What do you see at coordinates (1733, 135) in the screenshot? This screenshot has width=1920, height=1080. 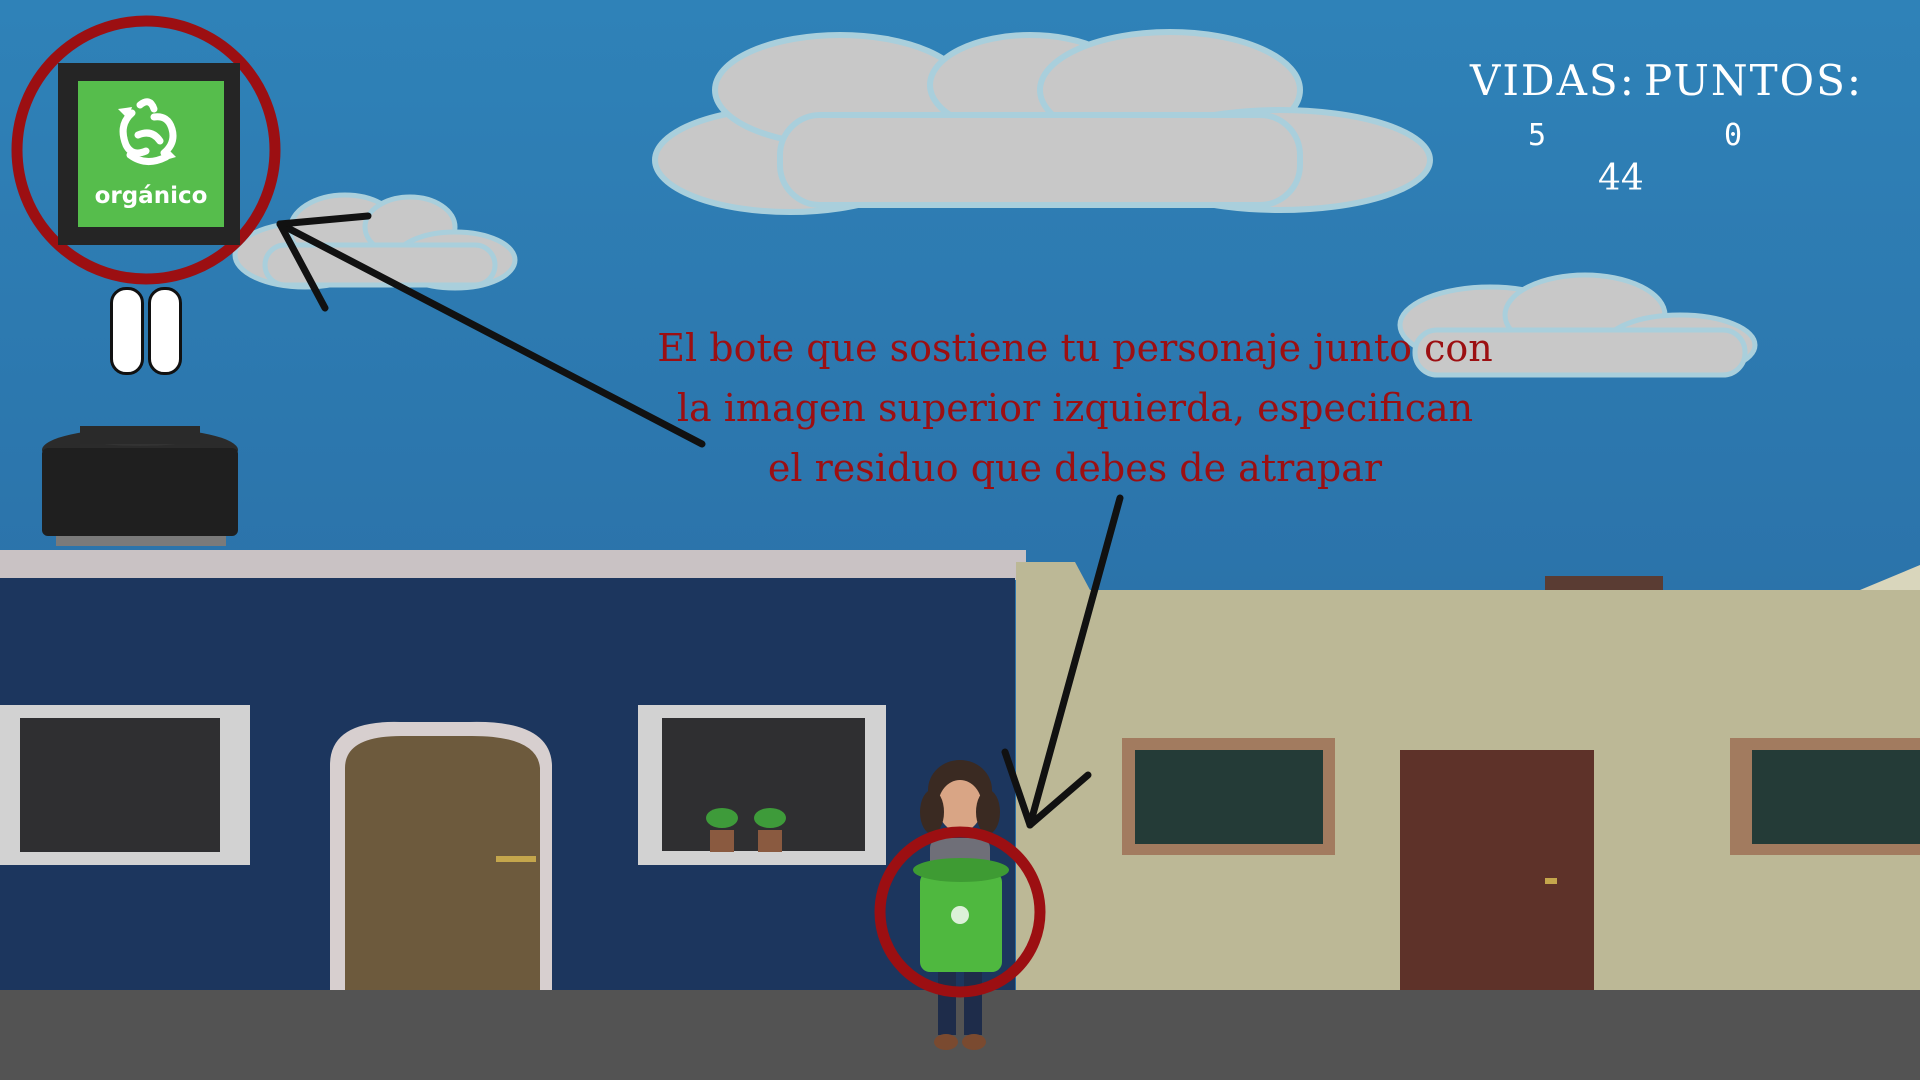 I see `points-value: 0` at bounding box center [1733, 135].